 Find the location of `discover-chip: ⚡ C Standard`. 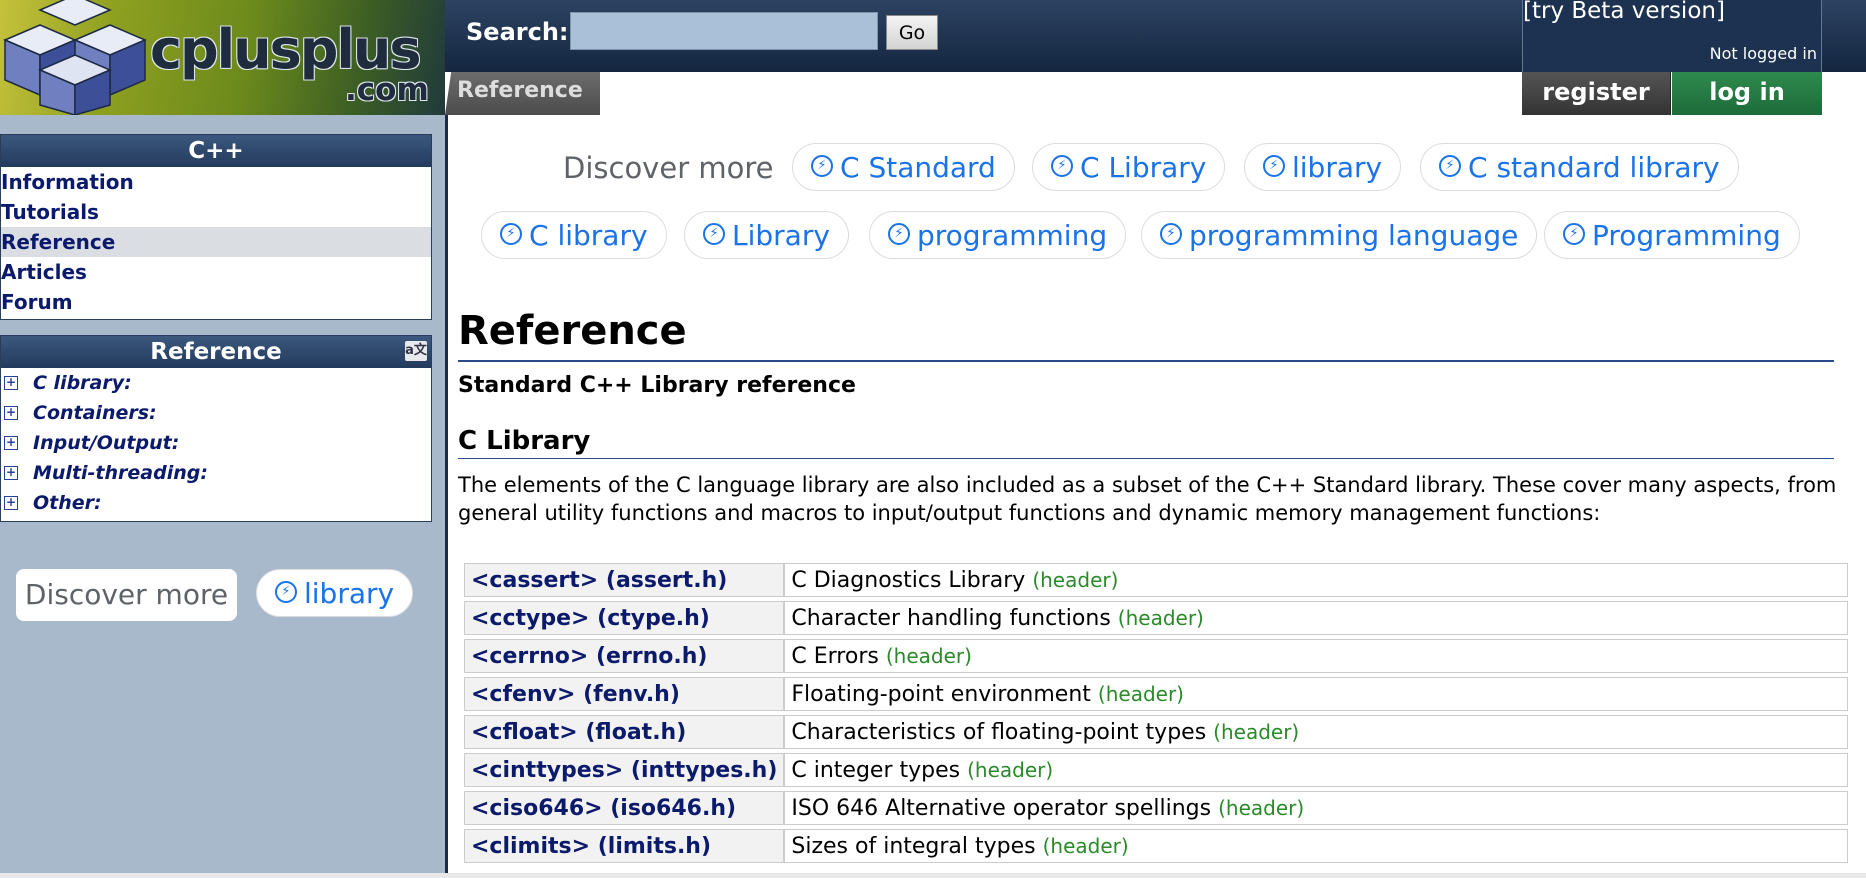

discover-chip: ⚡ C Standard is located at coordinates (903, 167).